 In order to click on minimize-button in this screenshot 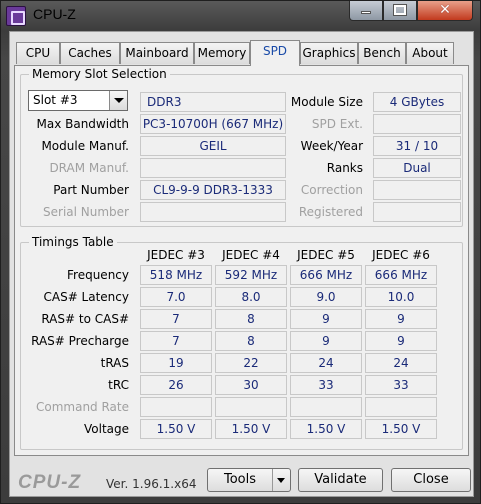, I will do `click(366, 11)`.